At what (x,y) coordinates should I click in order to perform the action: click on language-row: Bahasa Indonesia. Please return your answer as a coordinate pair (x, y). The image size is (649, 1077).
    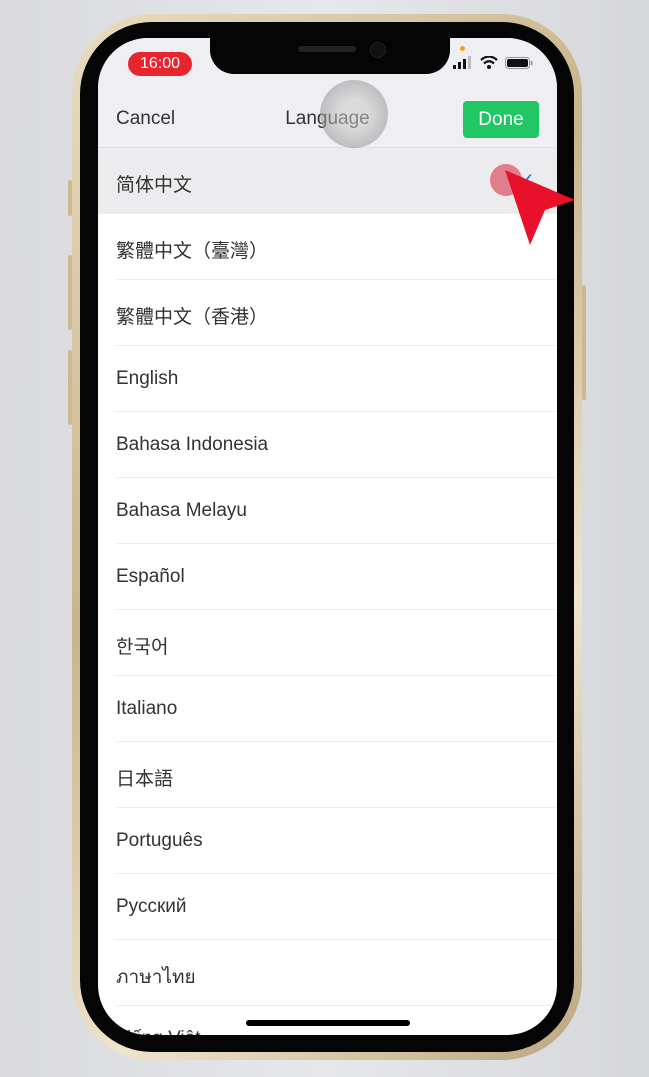
    Looking at the image, I should click on (327, 445).